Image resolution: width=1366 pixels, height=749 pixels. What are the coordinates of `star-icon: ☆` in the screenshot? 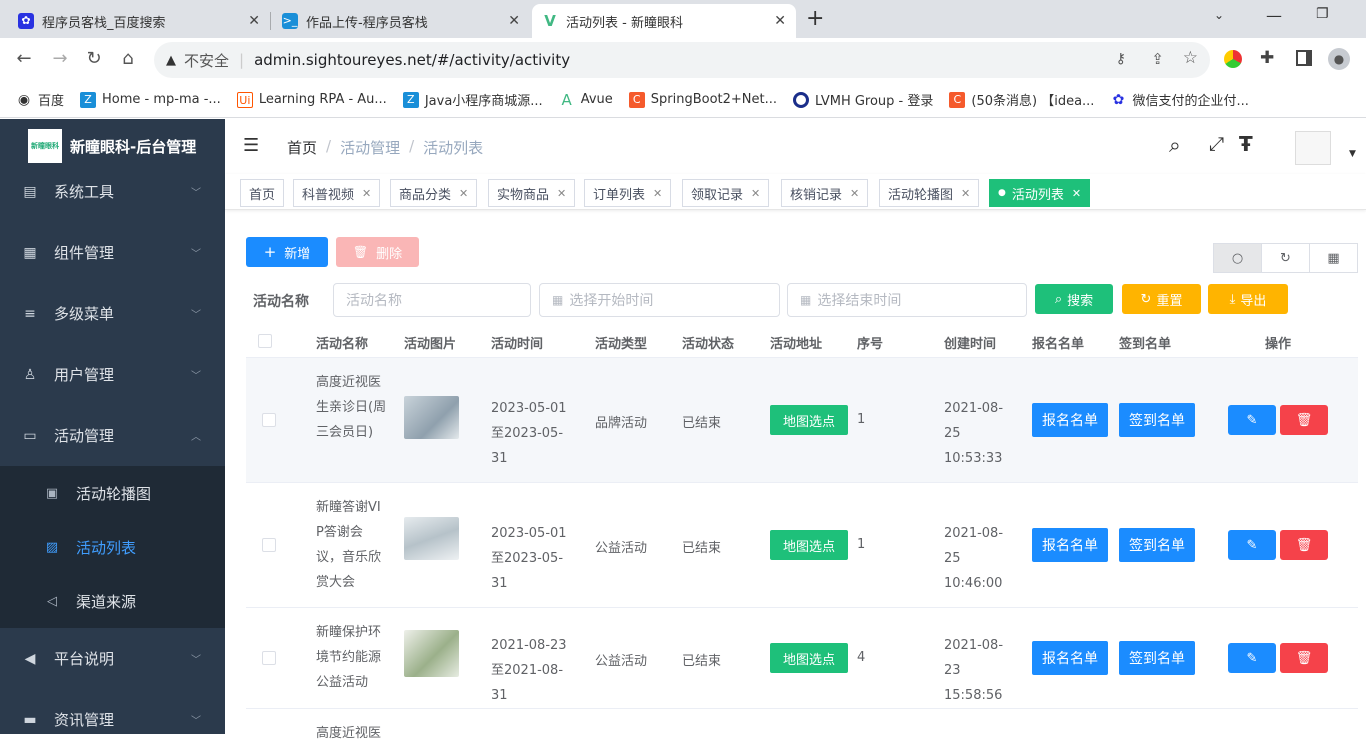 It's located at (1190, 58).